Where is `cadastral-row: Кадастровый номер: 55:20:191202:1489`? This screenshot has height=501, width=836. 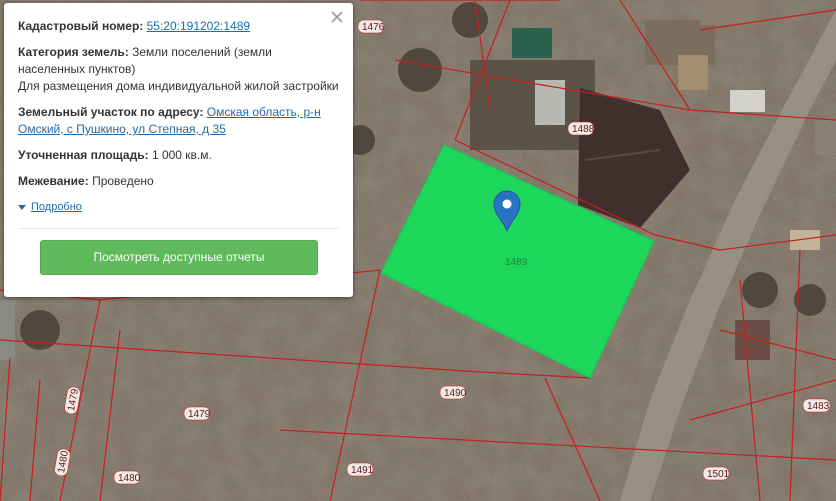
cadastral-row: Кадастровый номер: 55:20:191202:1489 is located at coordinates (178, 26).